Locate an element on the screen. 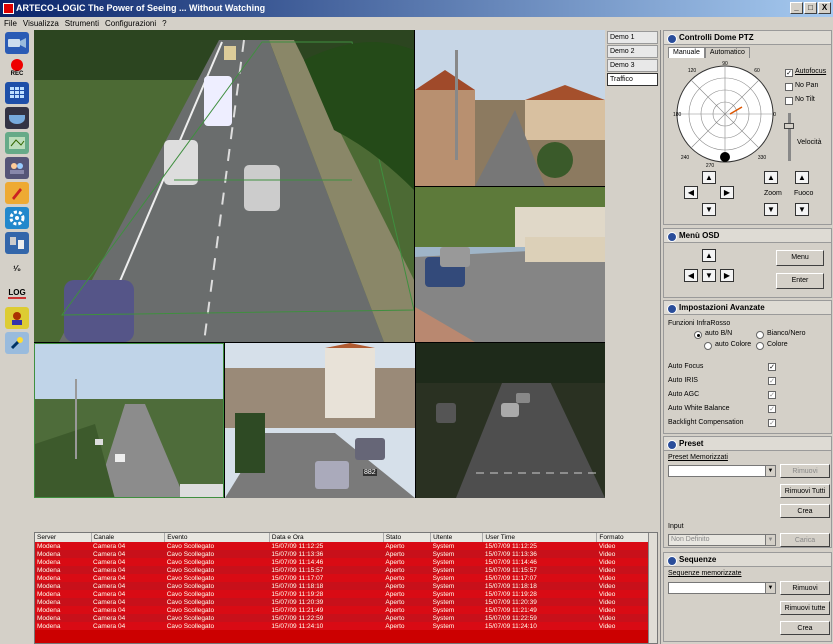 The width and height of the screenshot is (833, 644). column-header: Evento is located at coordinates (217, 537).